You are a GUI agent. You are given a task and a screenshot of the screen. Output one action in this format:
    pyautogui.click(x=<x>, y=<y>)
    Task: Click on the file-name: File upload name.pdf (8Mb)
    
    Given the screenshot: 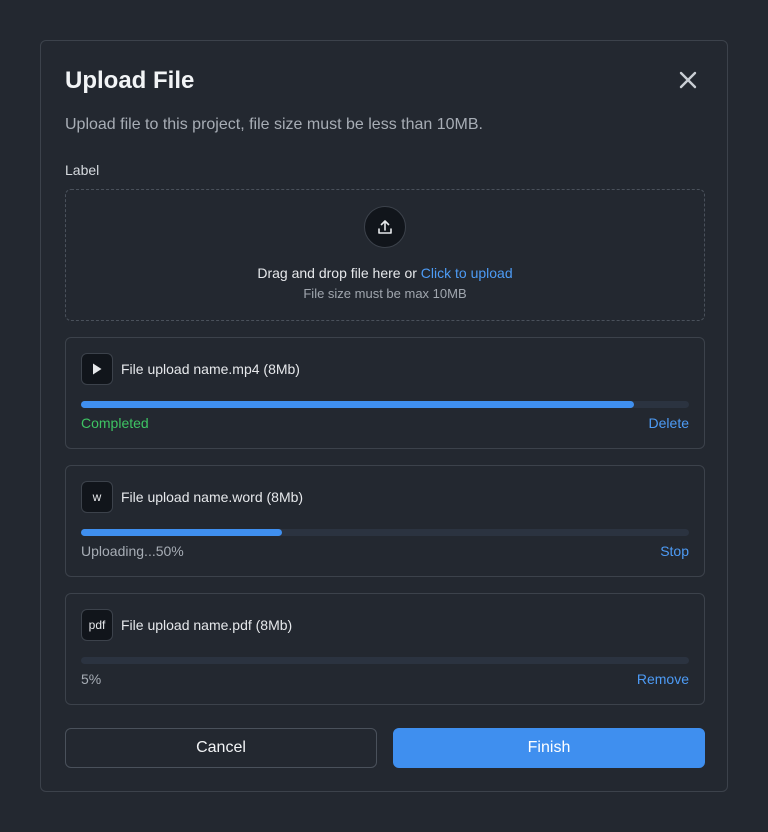 What is the action you would take?
    pyautogui.click(x=207, y=625)
    